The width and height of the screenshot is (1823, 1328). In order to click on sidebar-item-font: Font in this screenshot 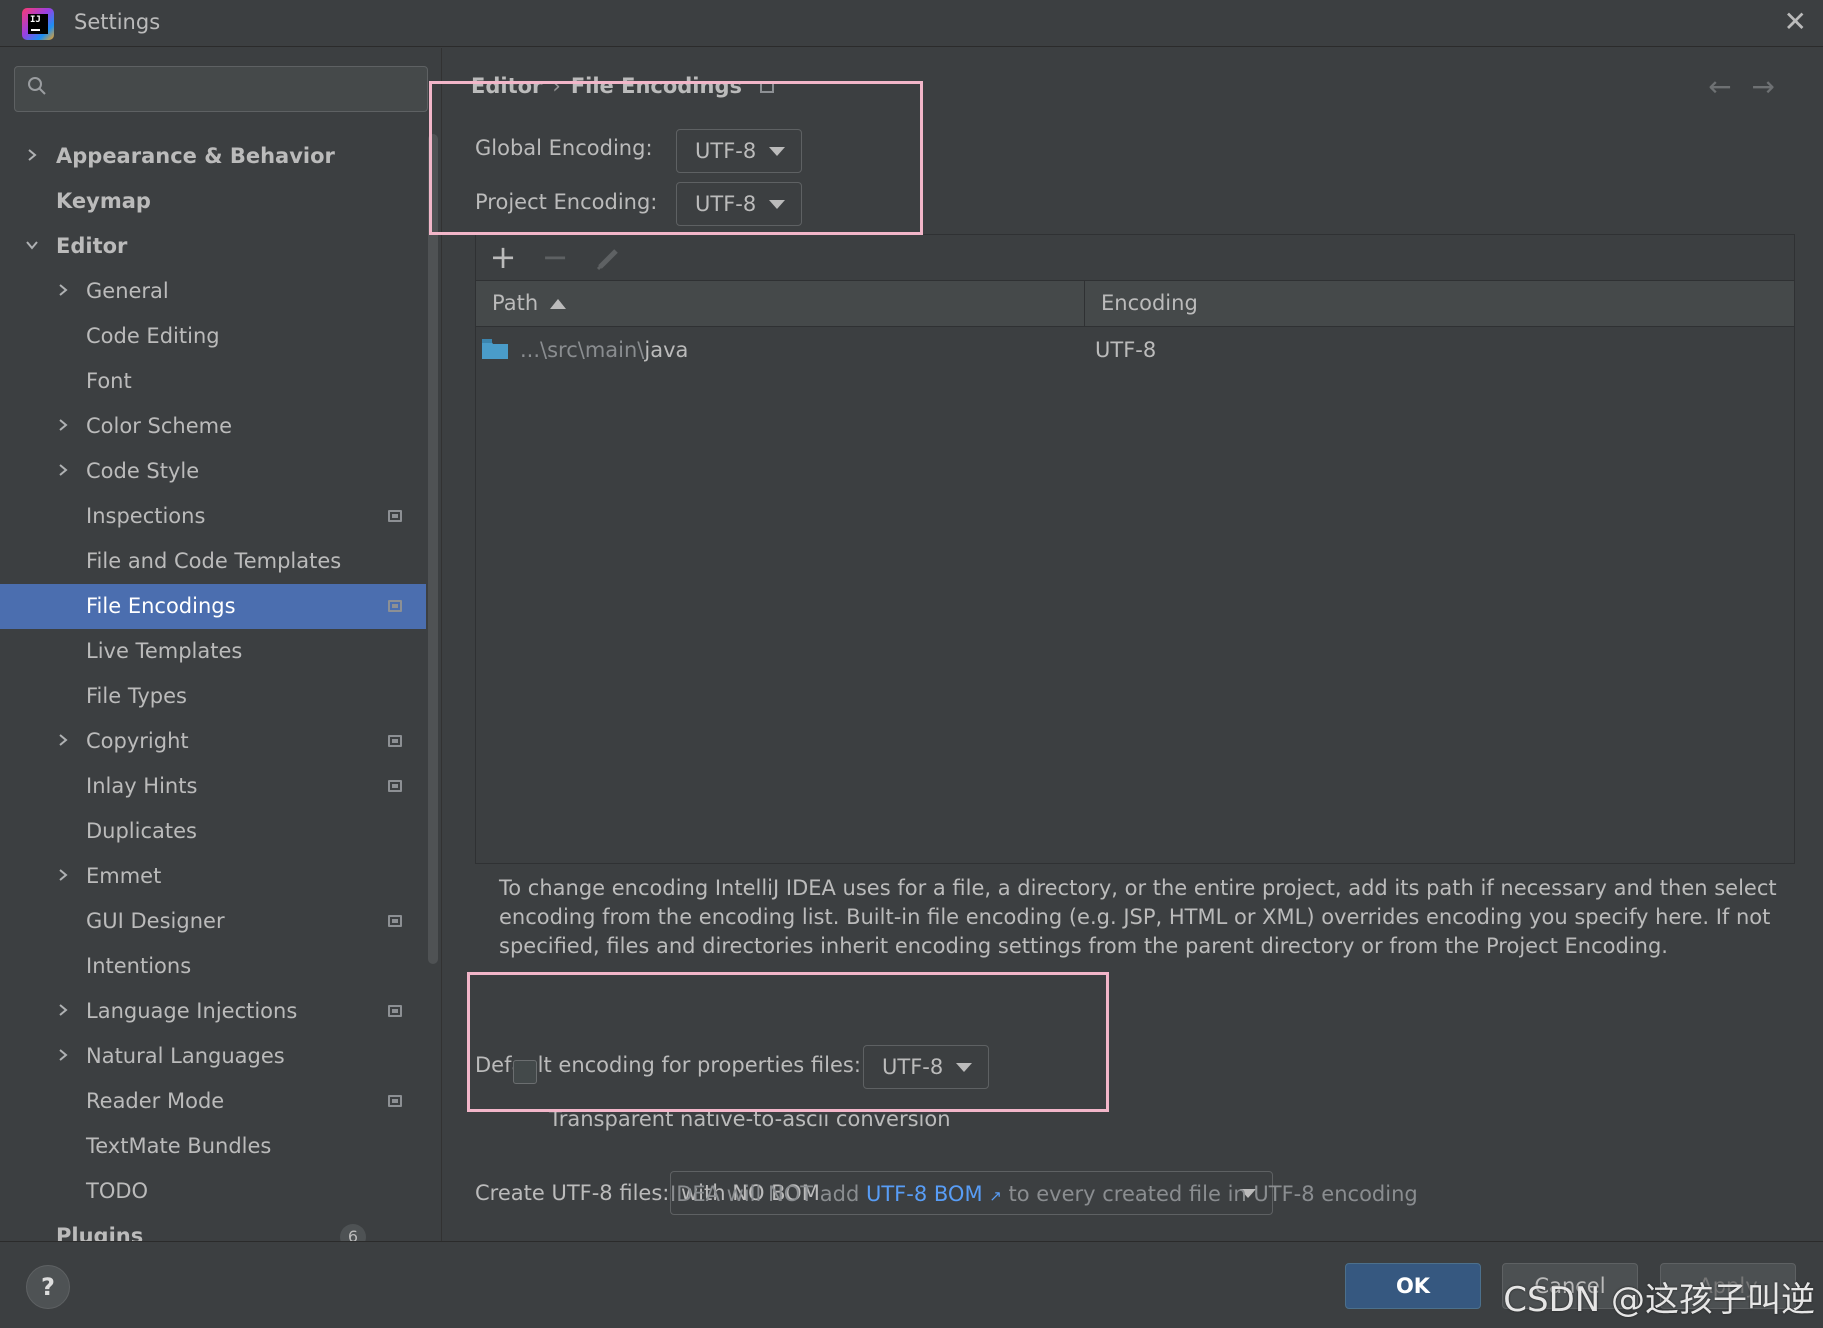, I will do `click(213, 381)`.